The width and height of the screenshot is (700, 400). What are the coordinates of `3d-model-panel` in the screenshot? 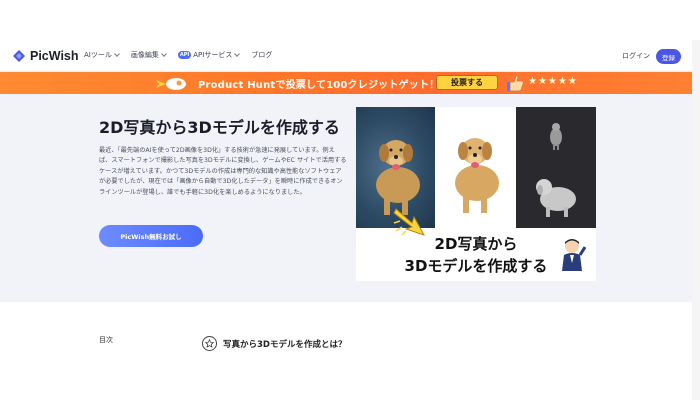 It's located at (556, 167).